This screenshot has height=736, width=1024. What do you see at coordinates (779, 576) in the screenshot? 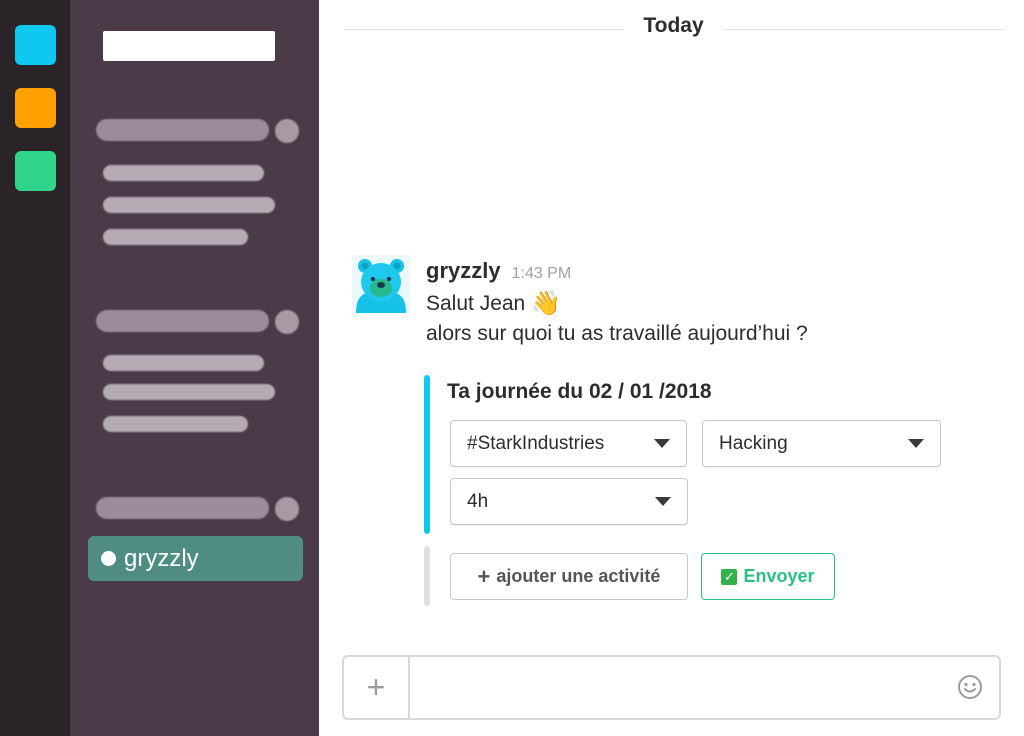
I see `send-label: Envoyer` at bounding box center [779, 576].